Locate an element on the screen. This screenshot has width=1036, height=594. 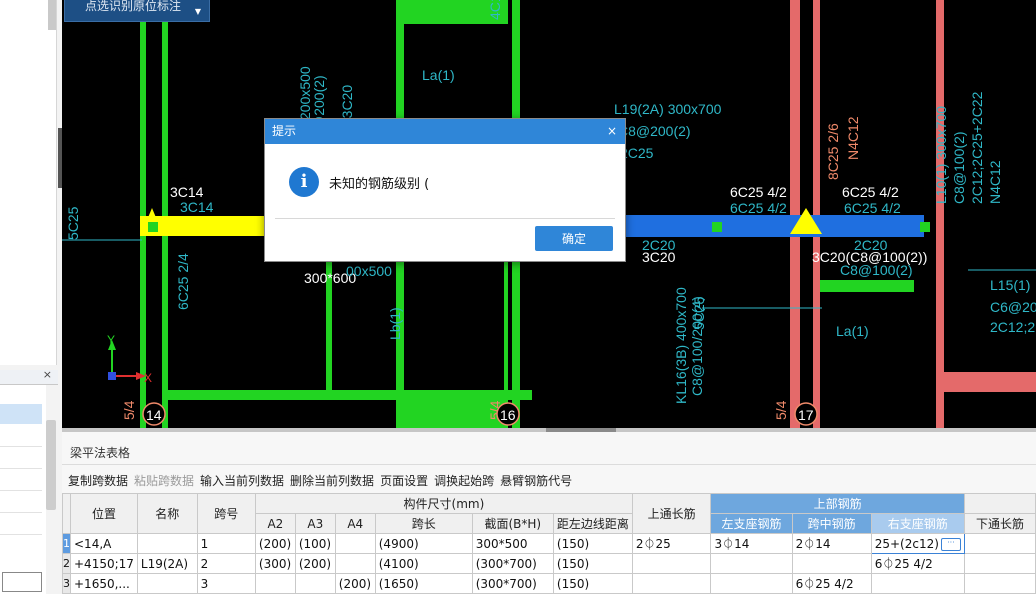
cell-a2: (200) is located at coordinates (275, 543).